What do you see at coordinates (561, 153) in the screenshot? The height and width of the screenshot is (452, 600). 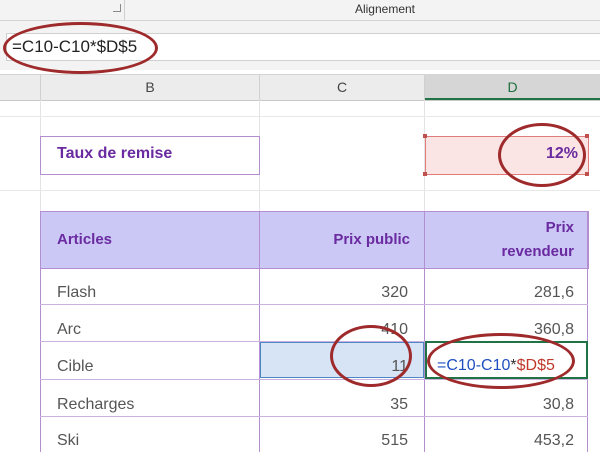 I see `rate-value: 12%` at bounding box center [561, 153].